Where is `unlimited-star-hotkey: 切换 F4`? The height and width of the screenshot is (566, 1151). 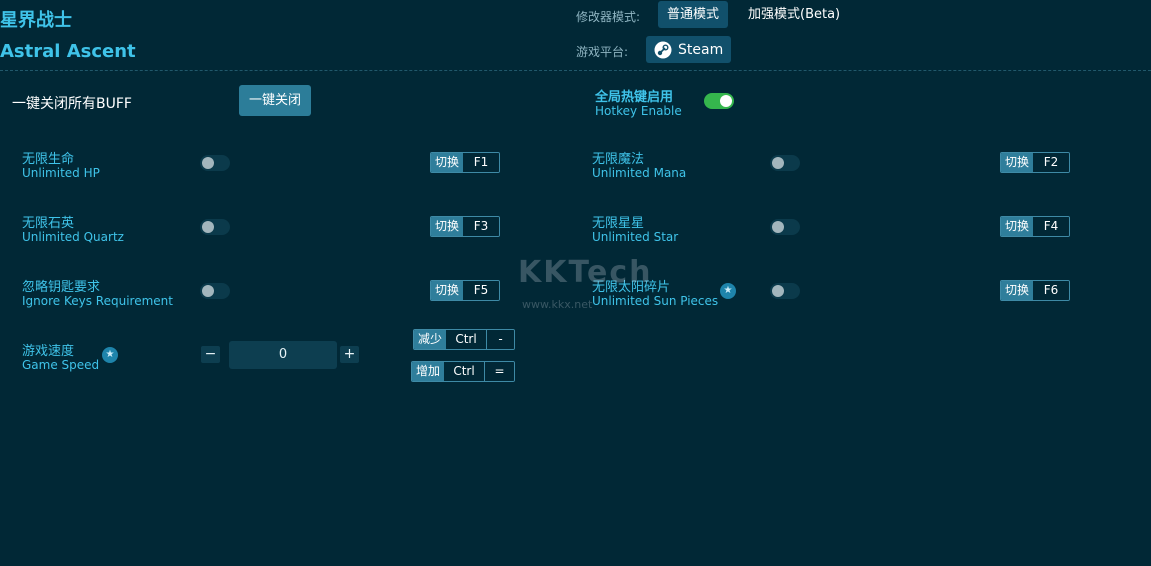 unlimited-star-hotkey: 切换 F4 is located at coordinates (1035, 226).